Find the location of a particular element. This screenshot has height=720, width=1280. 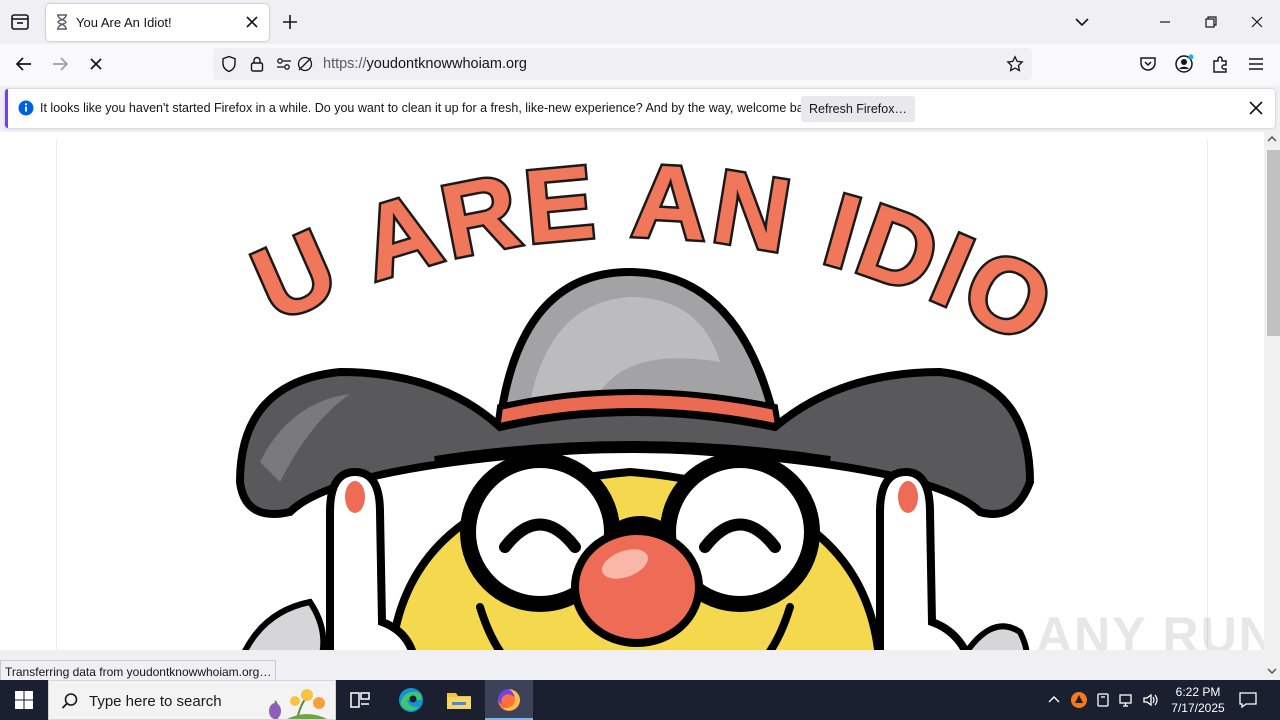

close-notification-icon is located at coordinates (1256, 108).